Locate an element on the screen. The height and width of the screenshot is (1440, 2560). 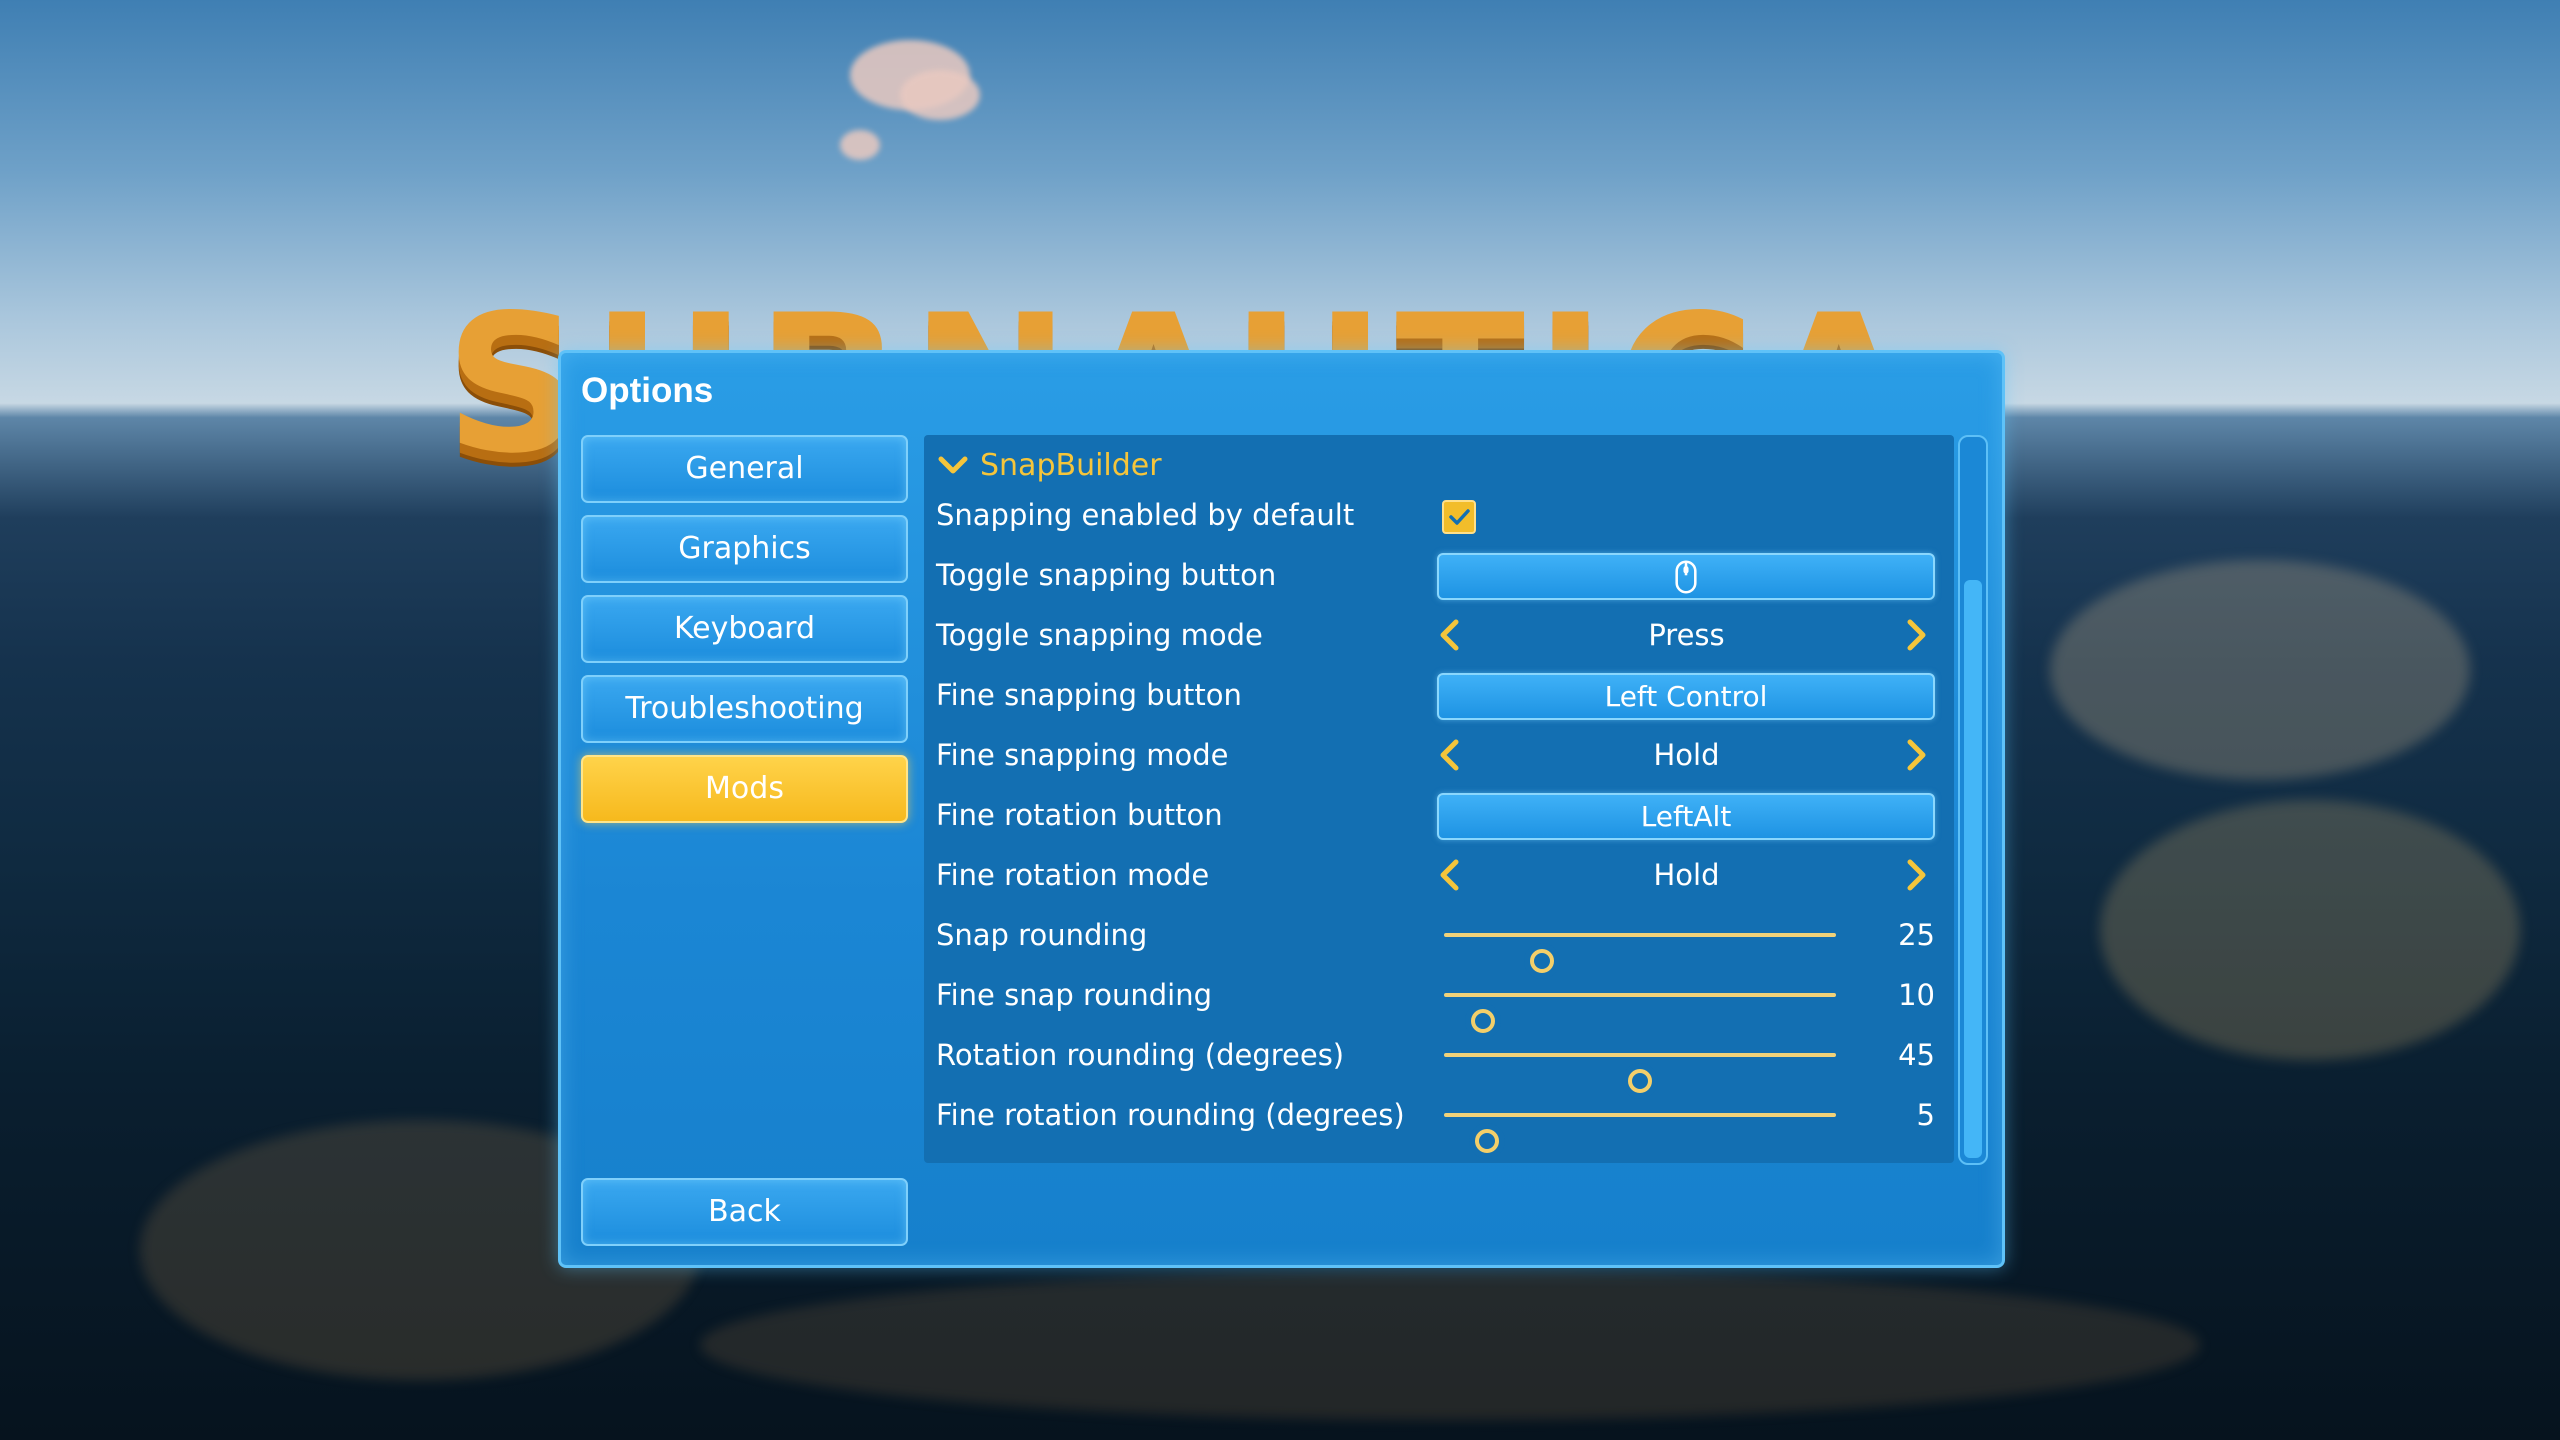
tab-general: General is located at coordinates (744, 469).